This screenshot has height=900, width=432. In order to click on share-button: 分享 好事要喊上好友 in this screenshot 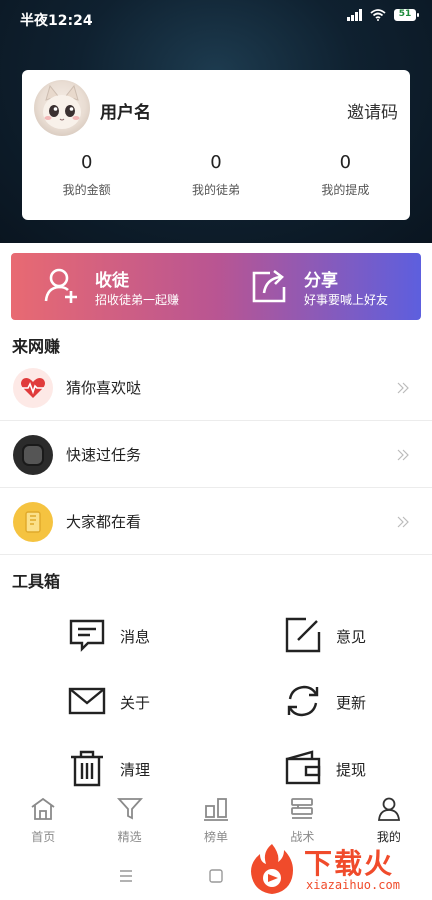, I will do `click(318, 286)`.